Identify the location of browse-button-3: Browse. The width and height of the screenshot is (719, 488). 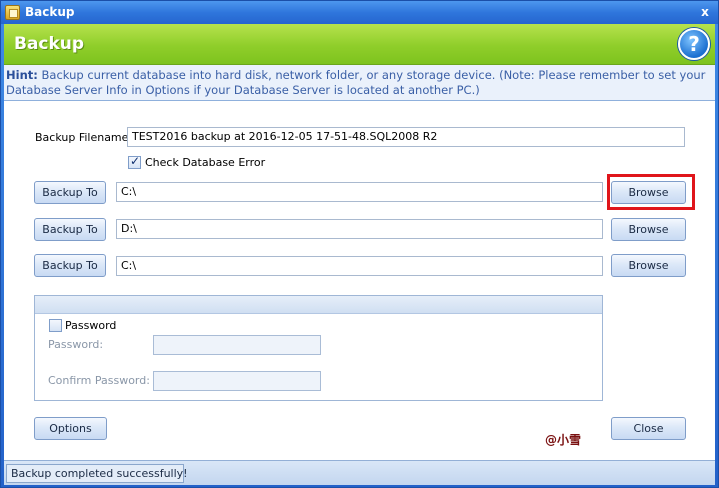
(648, 265).